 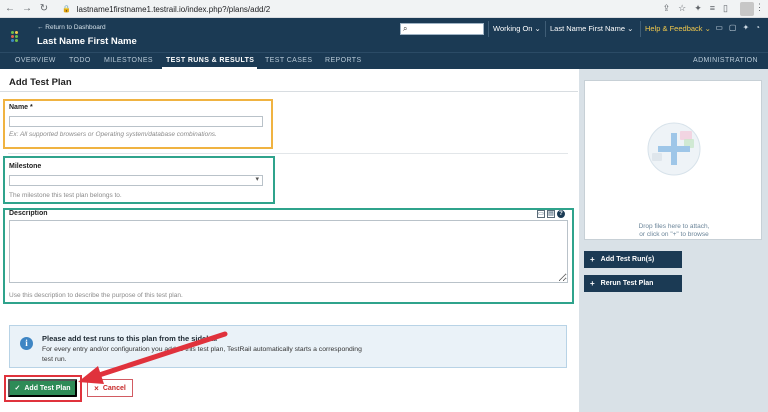 What do you see at coordinates (10, 9) in the screenshot?
I see `back-arrow-icon: ←` at bounding box center [10, 9].